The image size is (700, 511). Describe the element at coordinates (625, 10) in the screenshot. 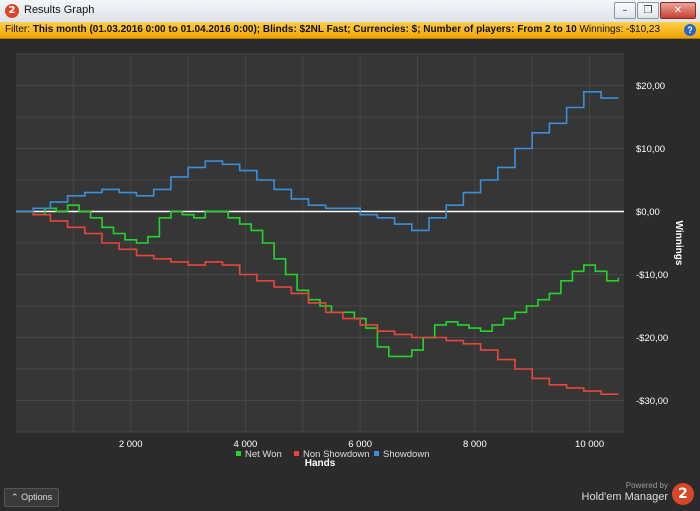

I see `minimize-button: –` at that location.